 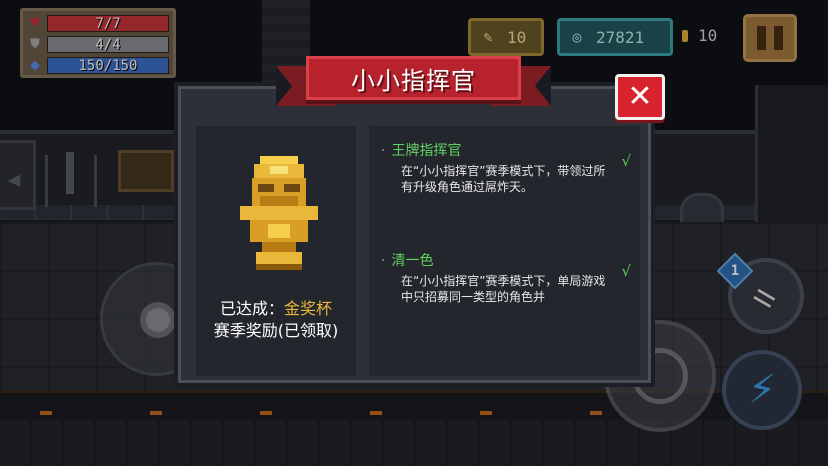 I want to click on achievement-desc: 在“小小指挥官”赛季模式下，带领过所有升级角色通过屌炸天。, so click(x=503, y=179).